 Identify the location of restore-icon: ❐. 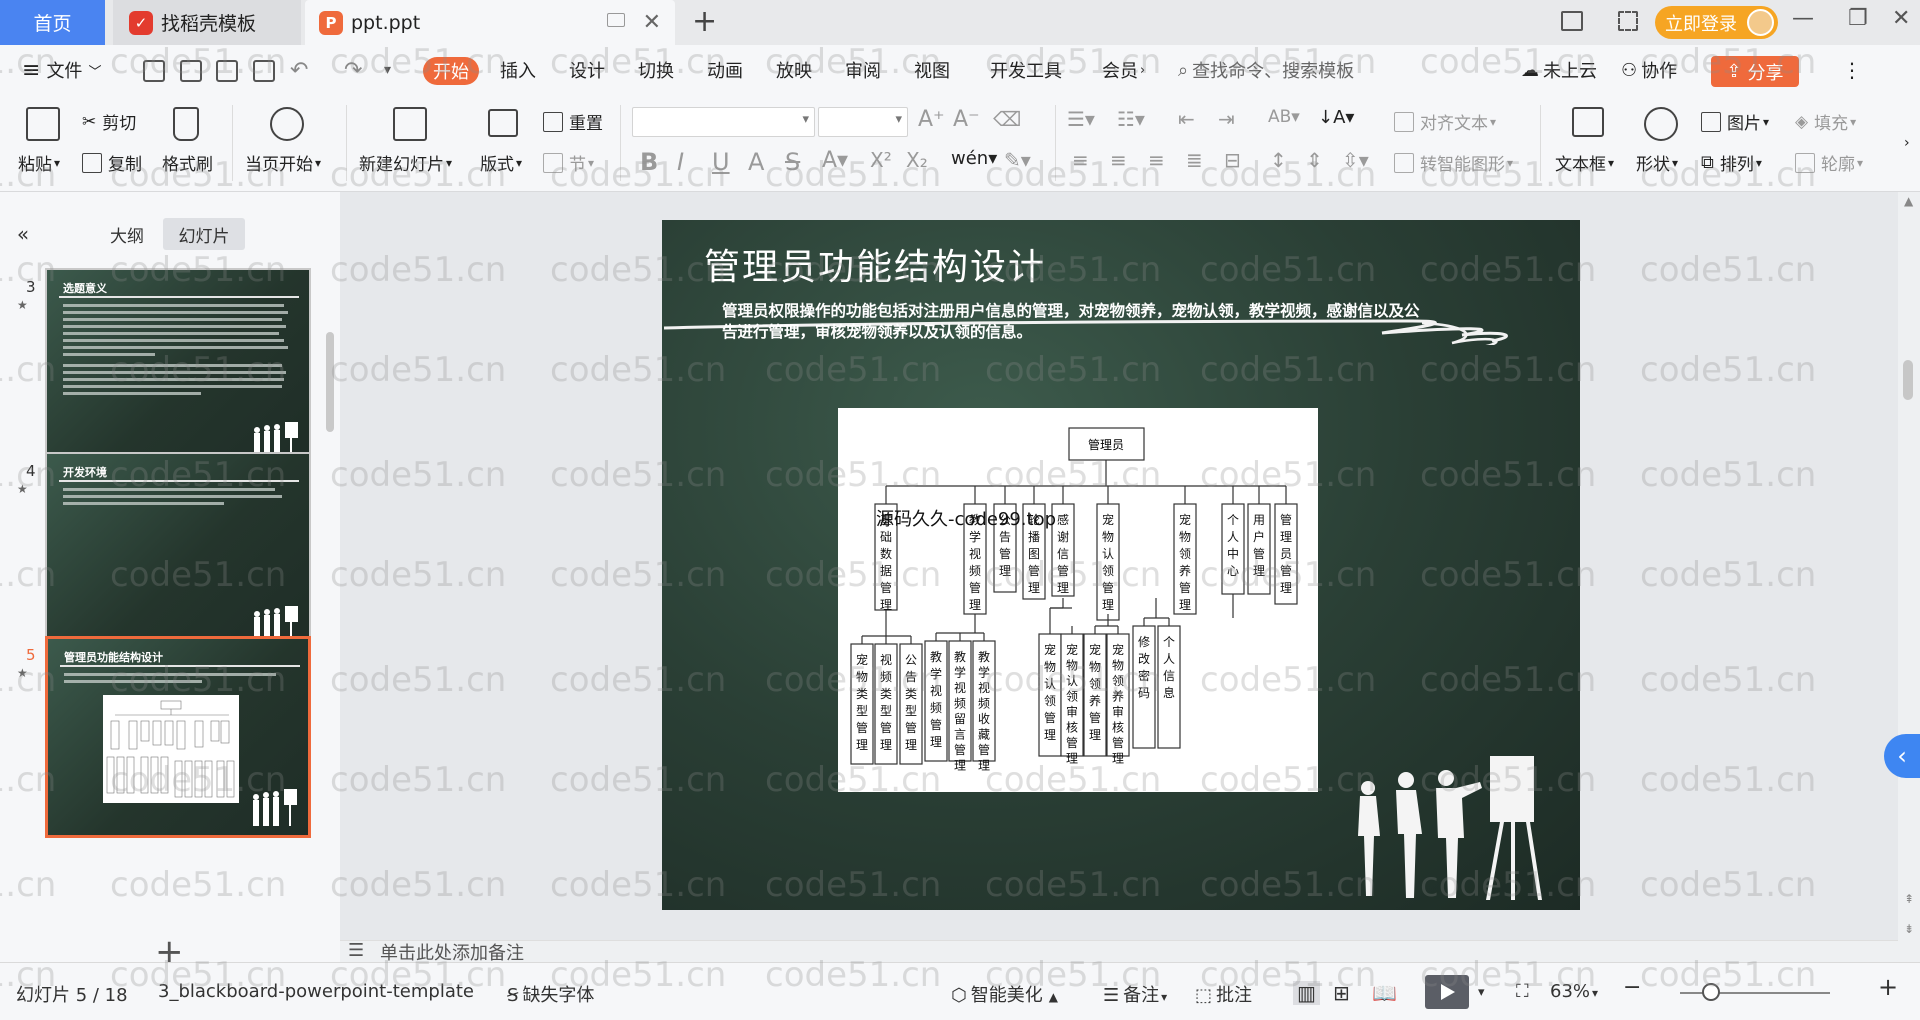
(1858, 18).